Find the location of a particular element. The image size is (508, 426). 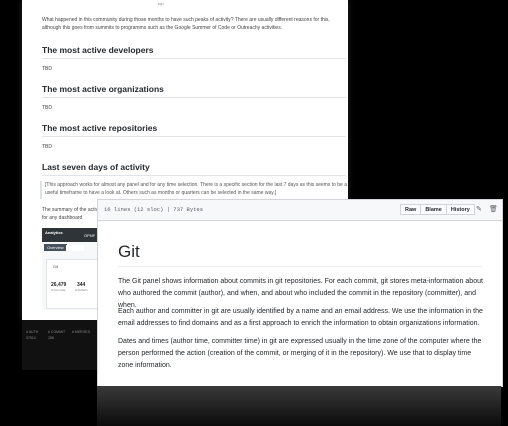

below-label: # AUTH is located at coordinates (32, 332).